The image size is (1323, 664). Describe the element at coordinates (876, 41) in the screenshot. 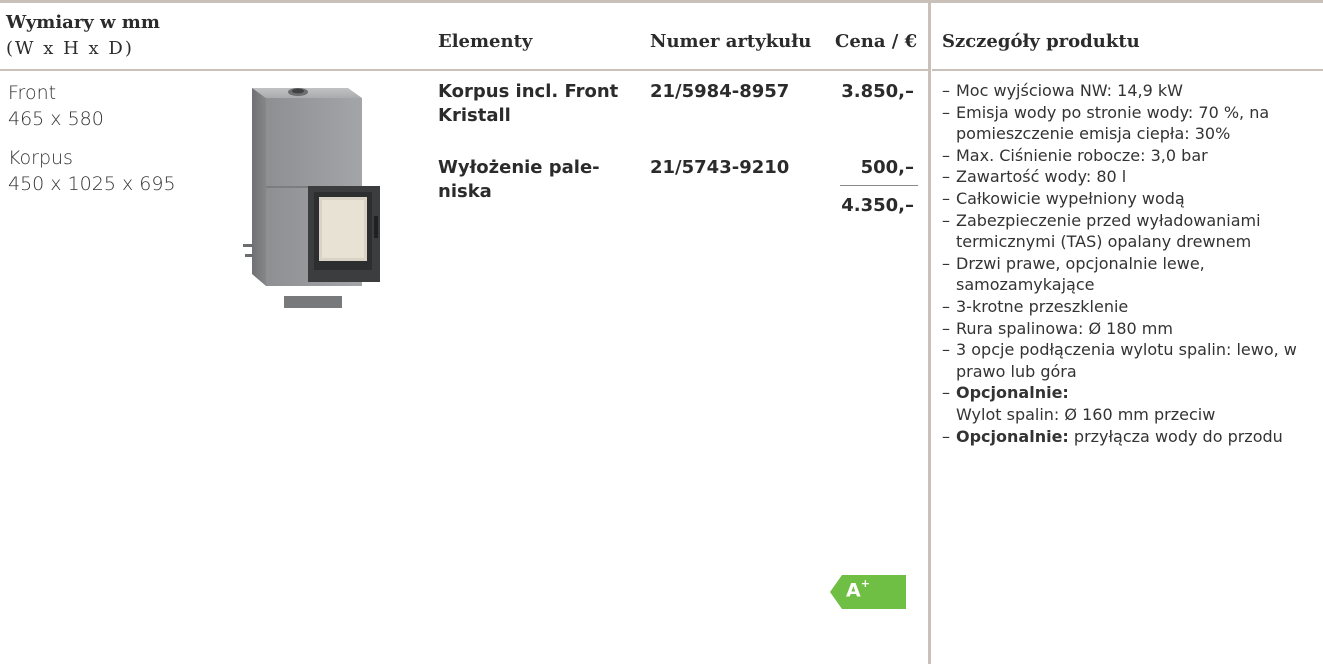

I see `header-price: Cena / €` at that location.